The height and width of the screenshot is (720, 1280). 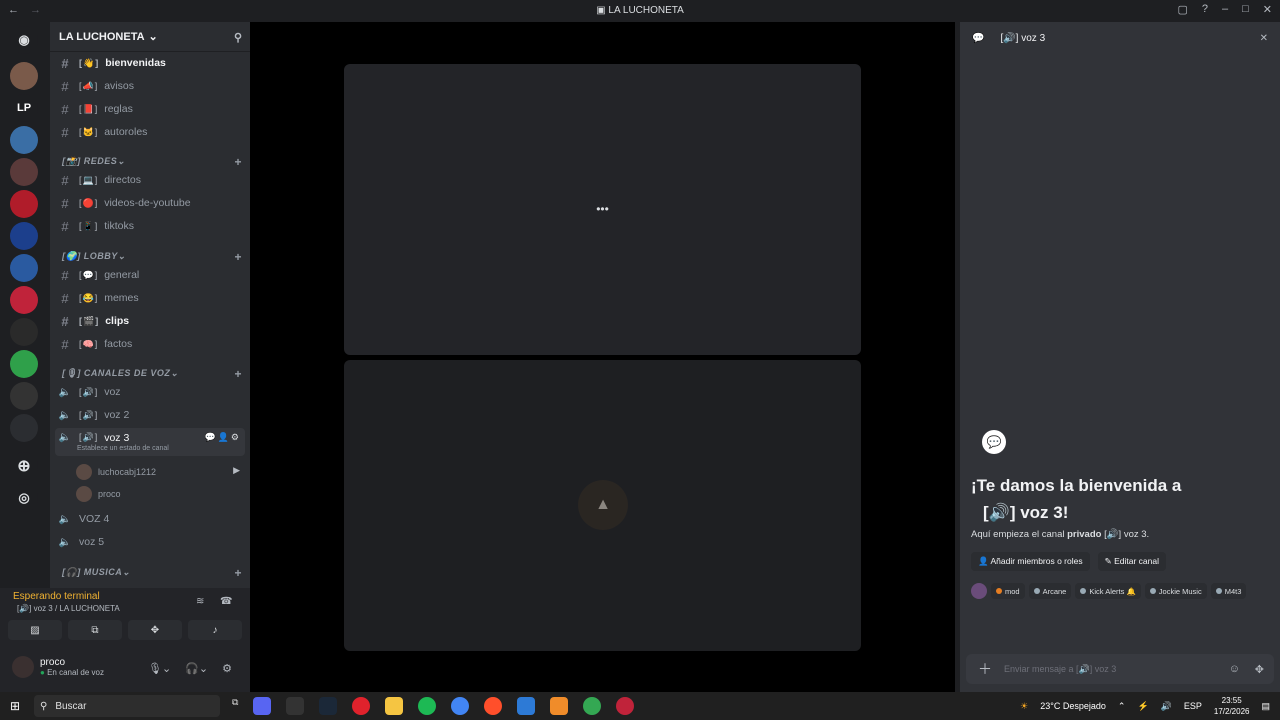 I want to click on notifications-icon: ▤, so click(x=1265, y=706).